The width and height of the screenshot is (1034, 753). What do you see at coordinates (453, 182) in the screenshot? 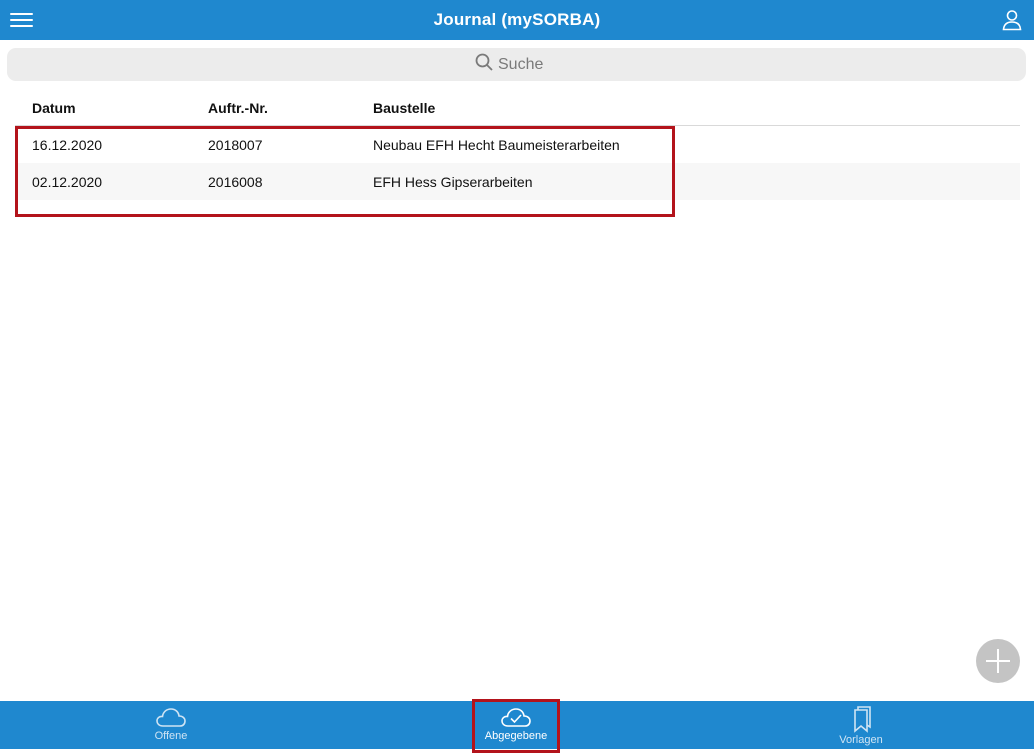
I see `cell-baustelle: EFH Hess Gipserarbeiten` at bounding box center [453, 182].